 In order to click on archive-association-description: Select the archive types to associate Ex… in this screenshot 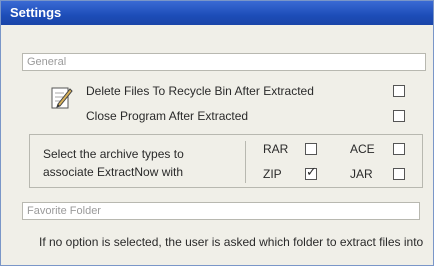, I will do `click(113, 163)`.